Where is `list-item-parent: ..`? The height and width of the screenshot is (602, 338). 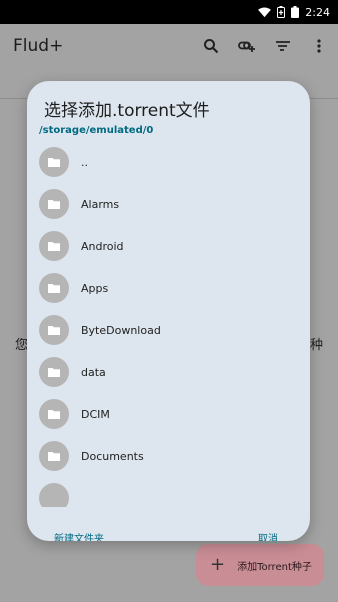
list-item-parent: .. is located at coordinates (168, 162).